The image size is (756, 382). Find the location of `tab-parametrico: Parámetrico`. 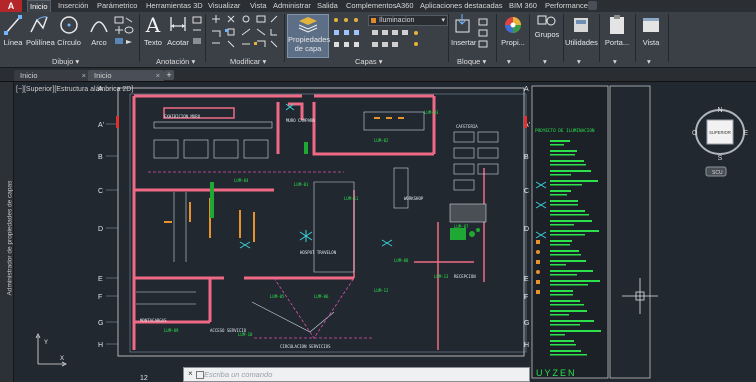

tab-parametrico: Parámetrico is located at coordinates (117, 6).